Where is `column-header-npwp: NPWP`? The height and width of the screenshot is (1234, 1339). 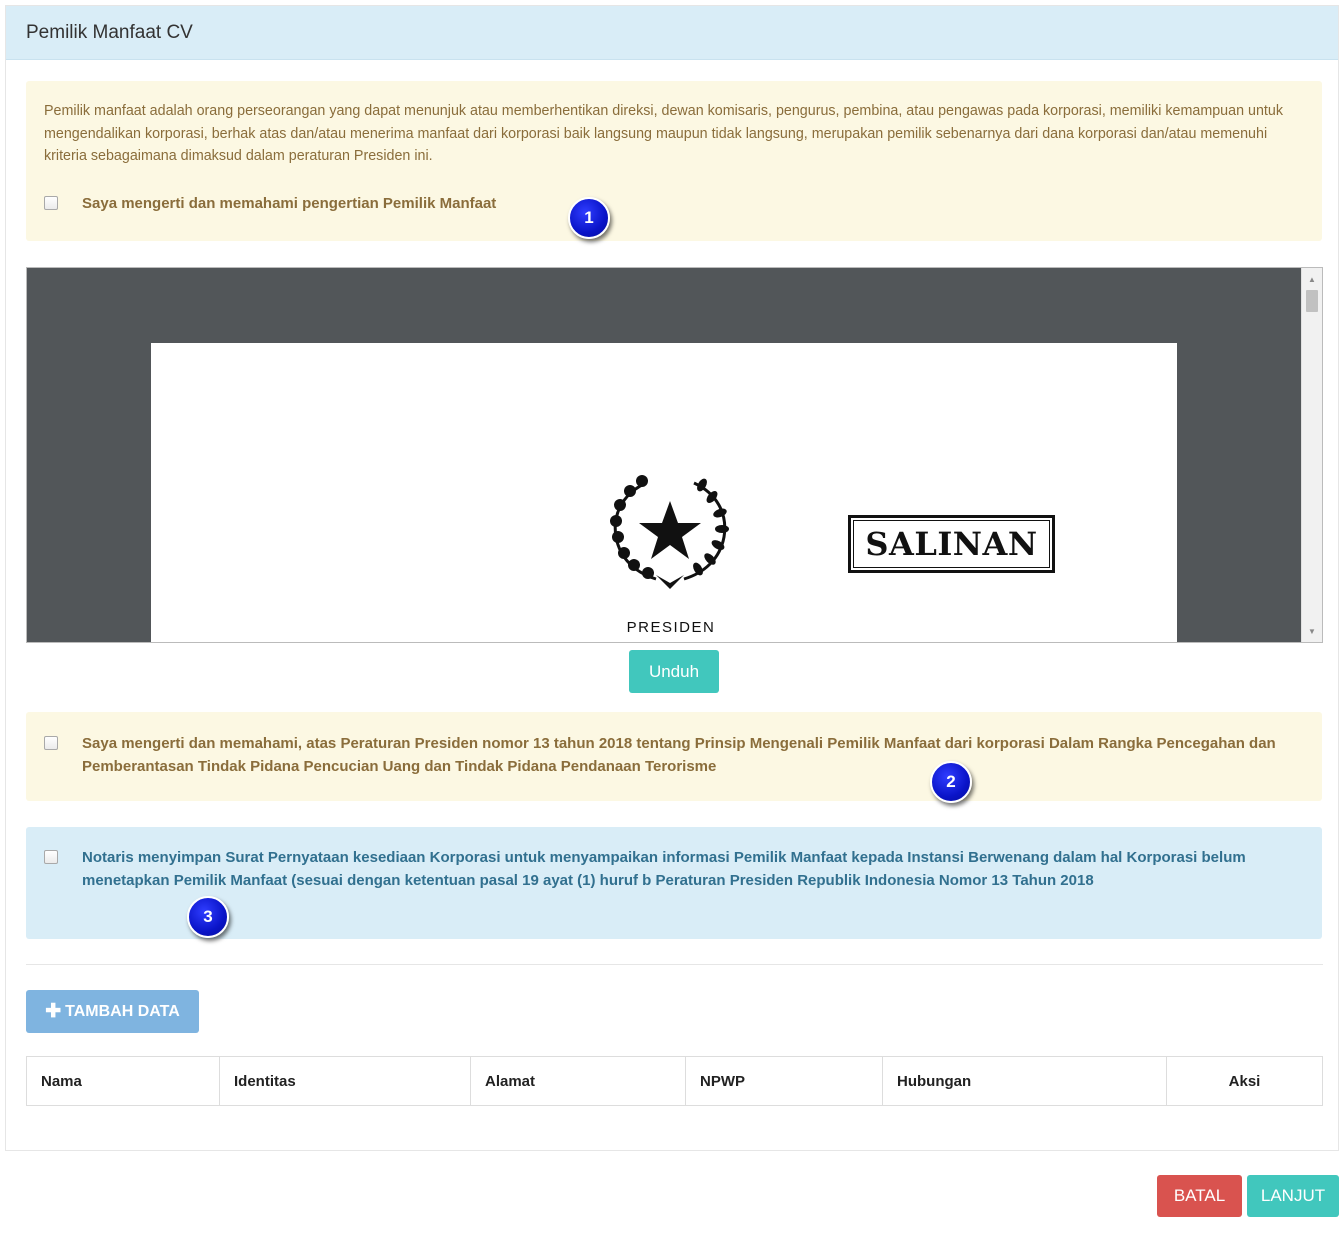
column-header-npwp: NPWP is located at coordinates (784, 1081).